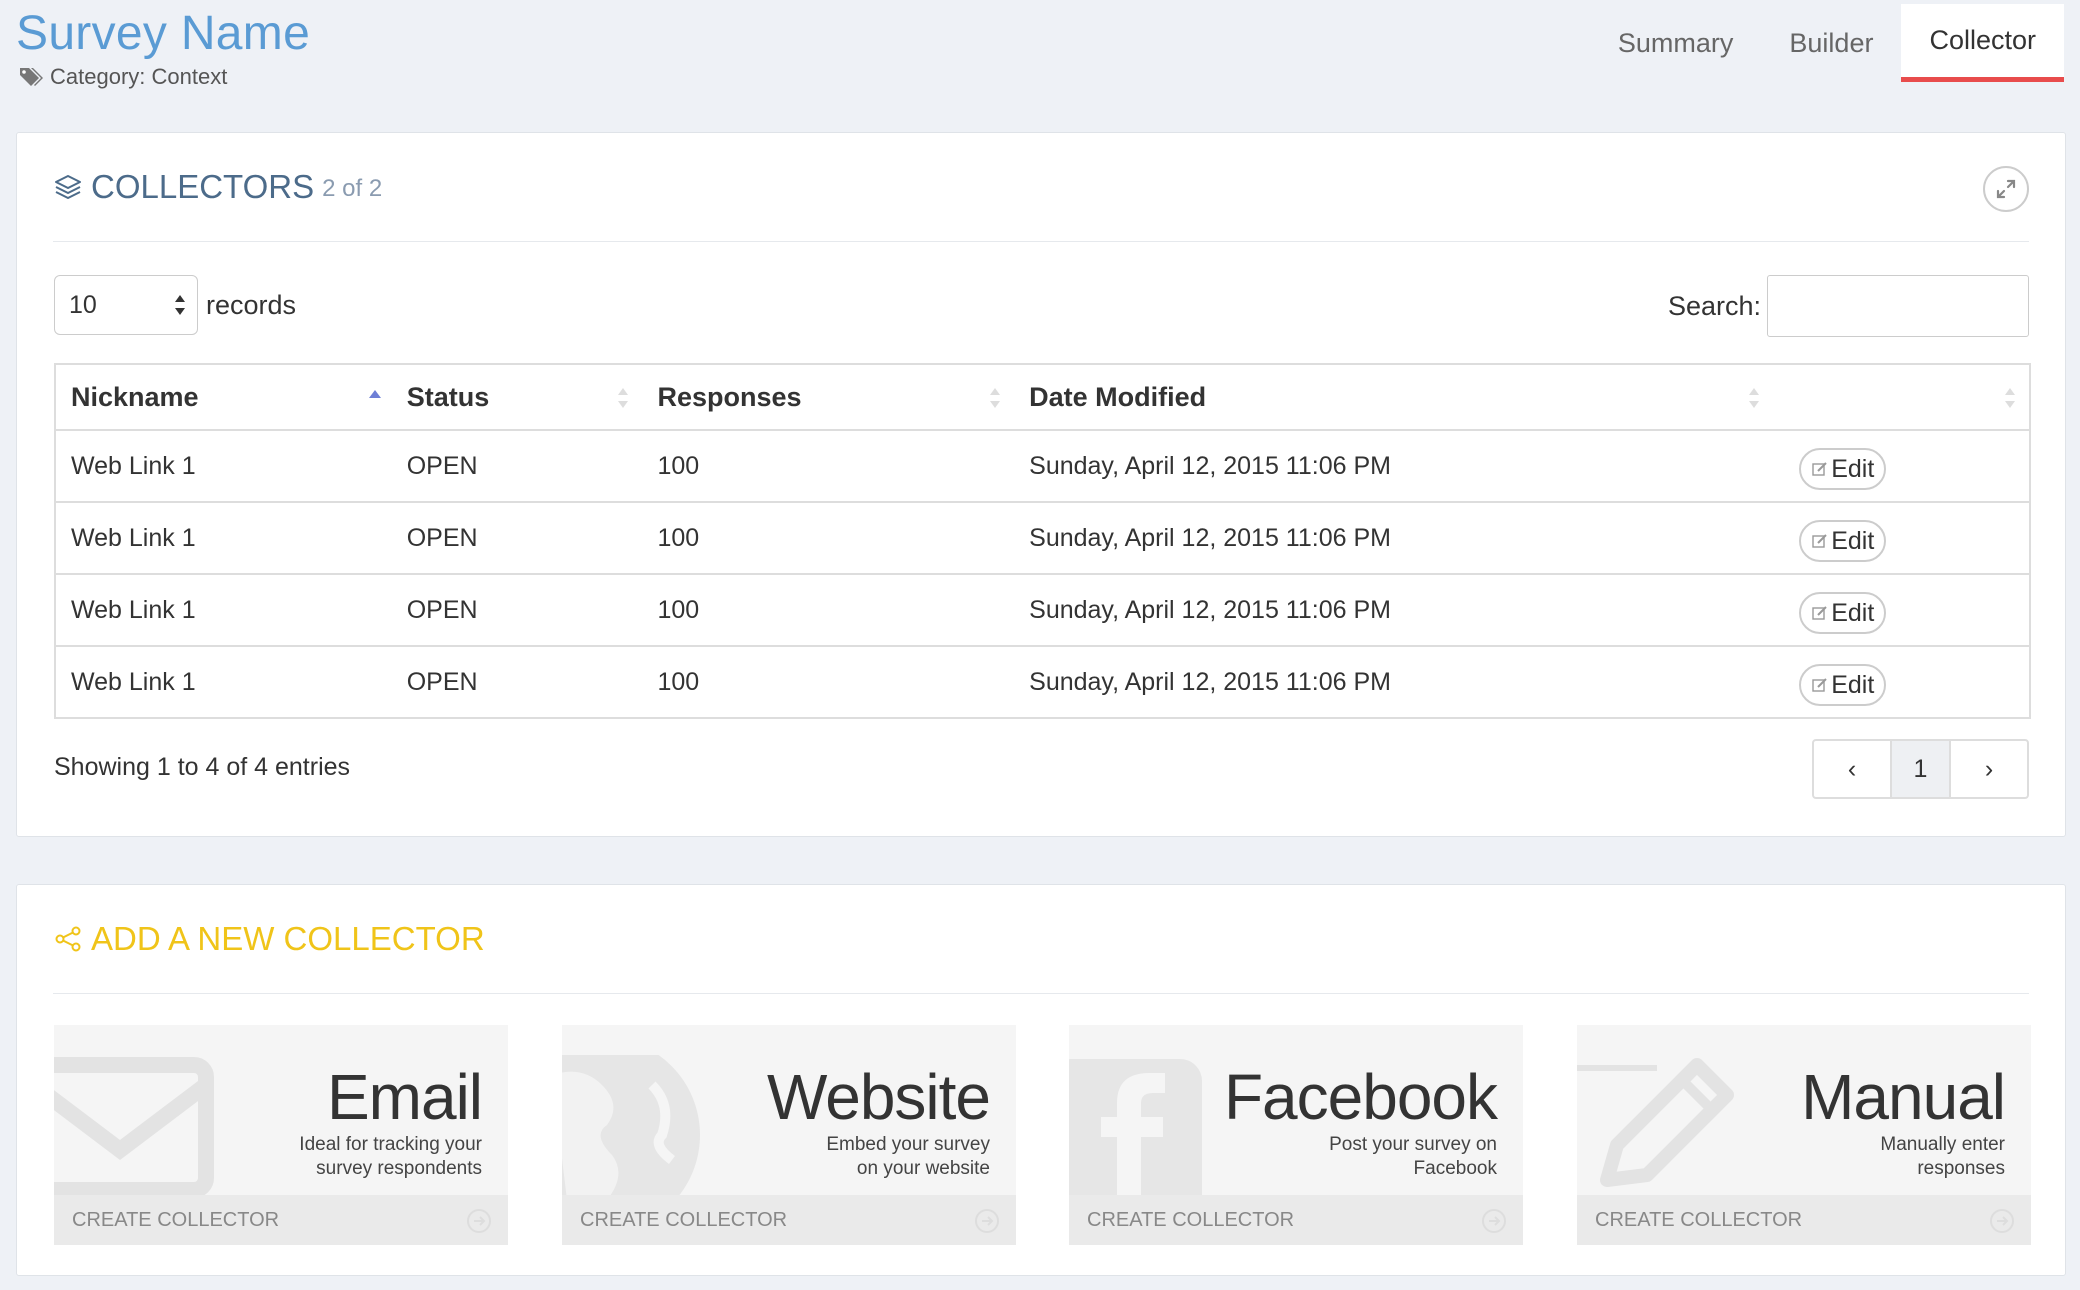 This screenshot has width=2080, height=1290. What do you see at coordinates (31, 77) in the screenshot?
I see `tag-icon` at bounding box center [31, 77].